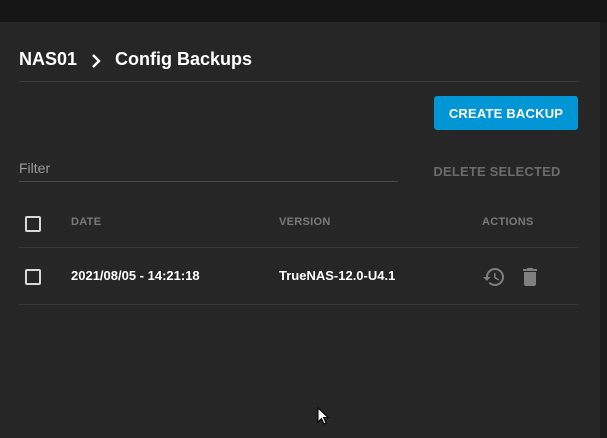 This screenshot has height=438, width=607. Describe the element at coordinates (96, 60) in the screenshot. I see `chevron-right-icon` at that location.